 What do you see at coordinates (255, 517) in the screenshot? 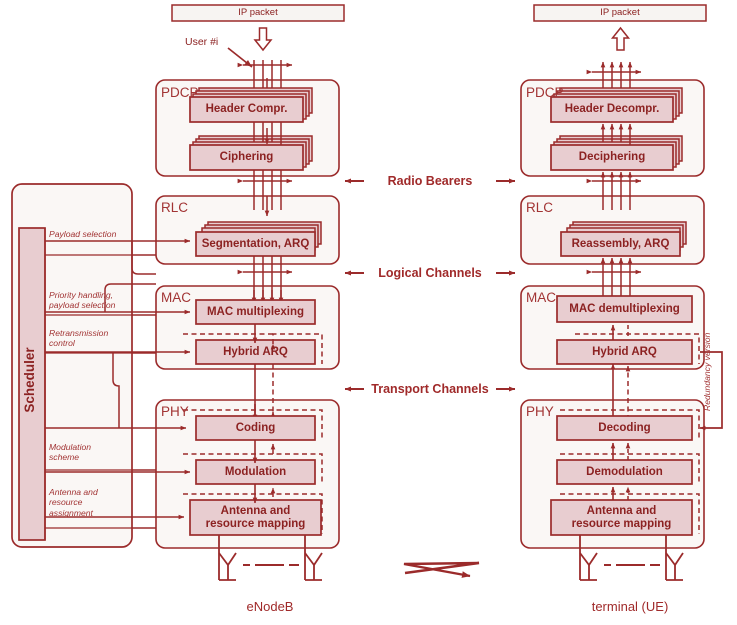
I see `block-label-antenna-mapping-enb: Antenna and resource mapping` at bounding box center [255, 517].